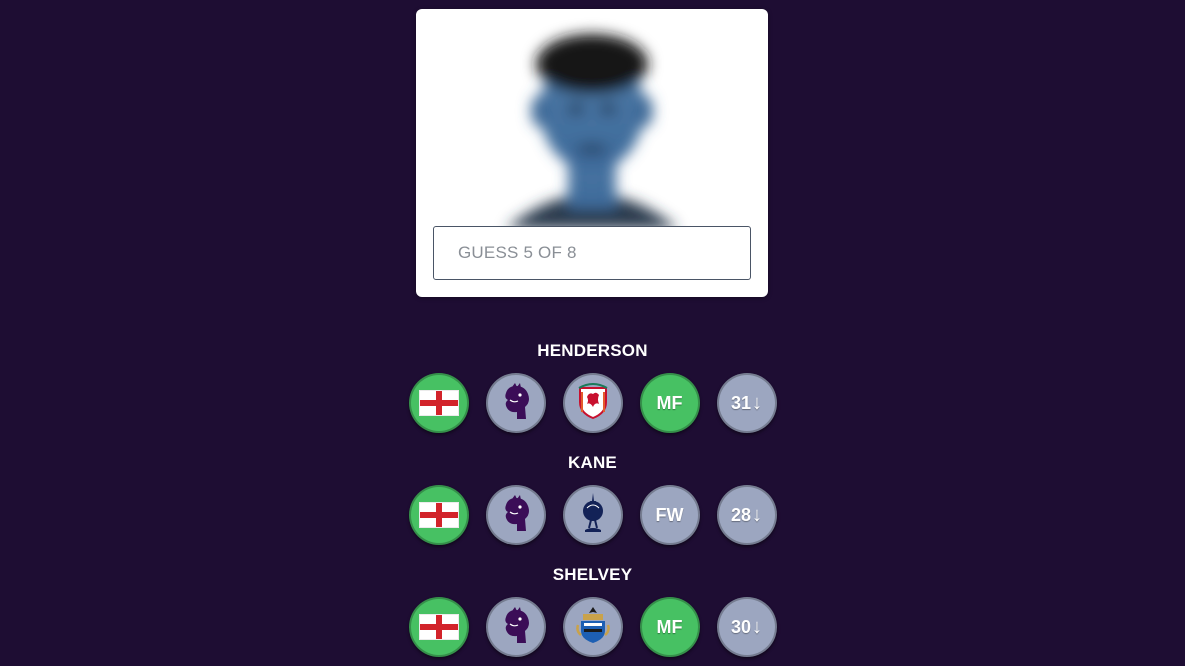 The height and width of the screenshot is (666, 1185). What do you see at coordinates (592, 253) in the screenshot?
I see `guess-input` at bounding box center [592, 253].